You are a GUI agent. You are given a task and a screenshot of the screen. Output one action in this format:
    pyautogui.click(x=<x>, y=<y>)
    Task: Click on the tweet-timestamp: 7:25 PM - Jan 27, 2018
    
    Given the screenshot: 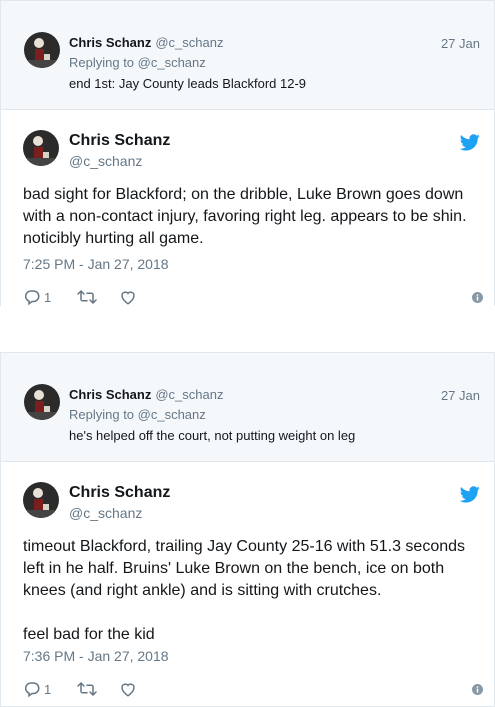 What is the action you would take?
    pyautogui.click(x=96, y=264)
    